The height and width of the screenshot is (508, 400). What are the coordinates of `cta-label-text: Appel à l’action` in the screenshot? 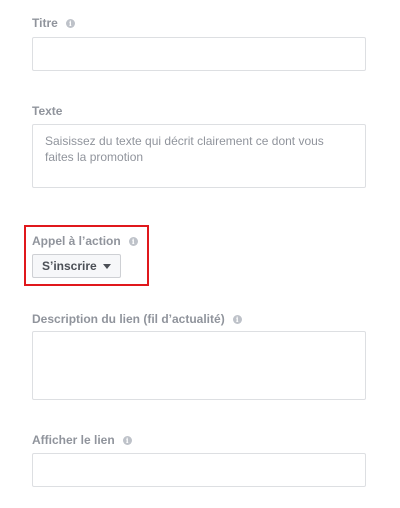 It's located at (76, 241).